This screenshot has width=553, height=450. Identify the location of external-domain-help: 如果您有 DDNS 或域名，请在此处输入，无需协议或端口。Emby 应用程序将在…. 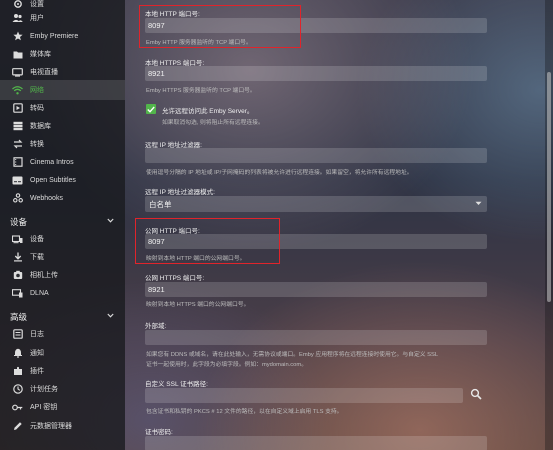
(292, 355).